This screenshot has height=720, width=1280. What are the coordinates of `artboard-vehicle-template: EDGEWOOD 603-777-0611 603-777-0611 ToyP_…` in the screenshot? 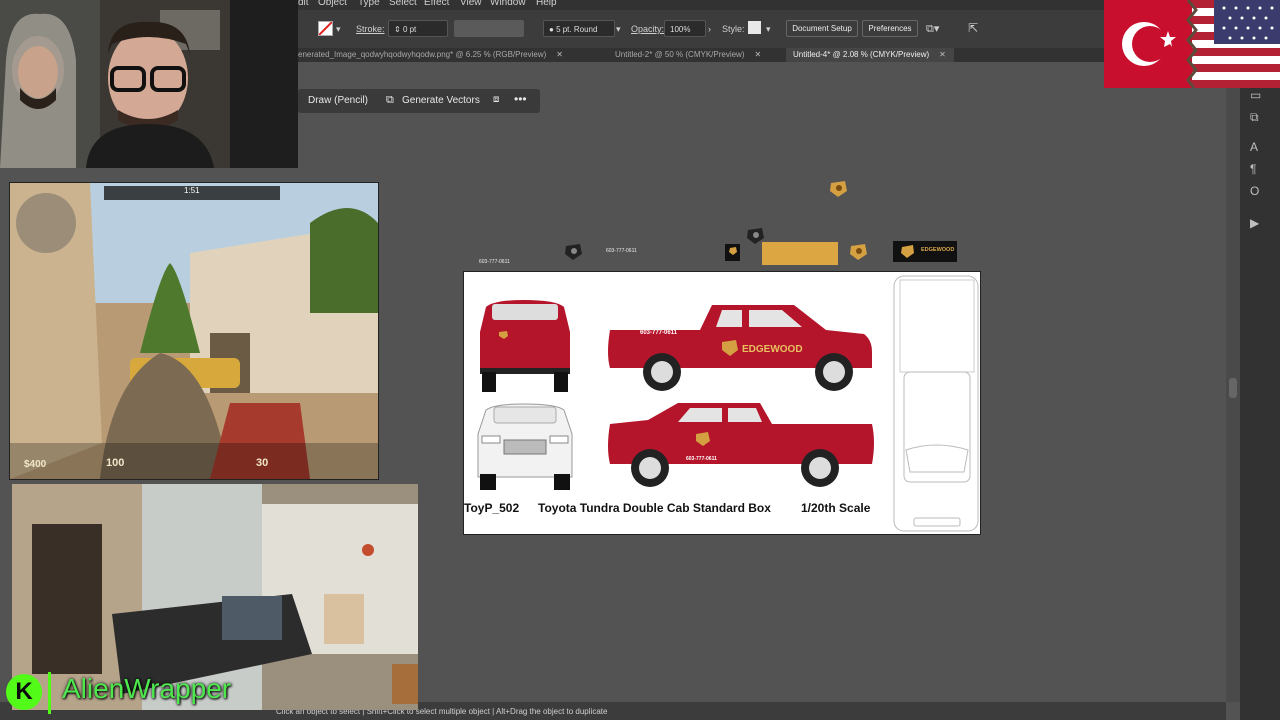 It's located at (722, 403).